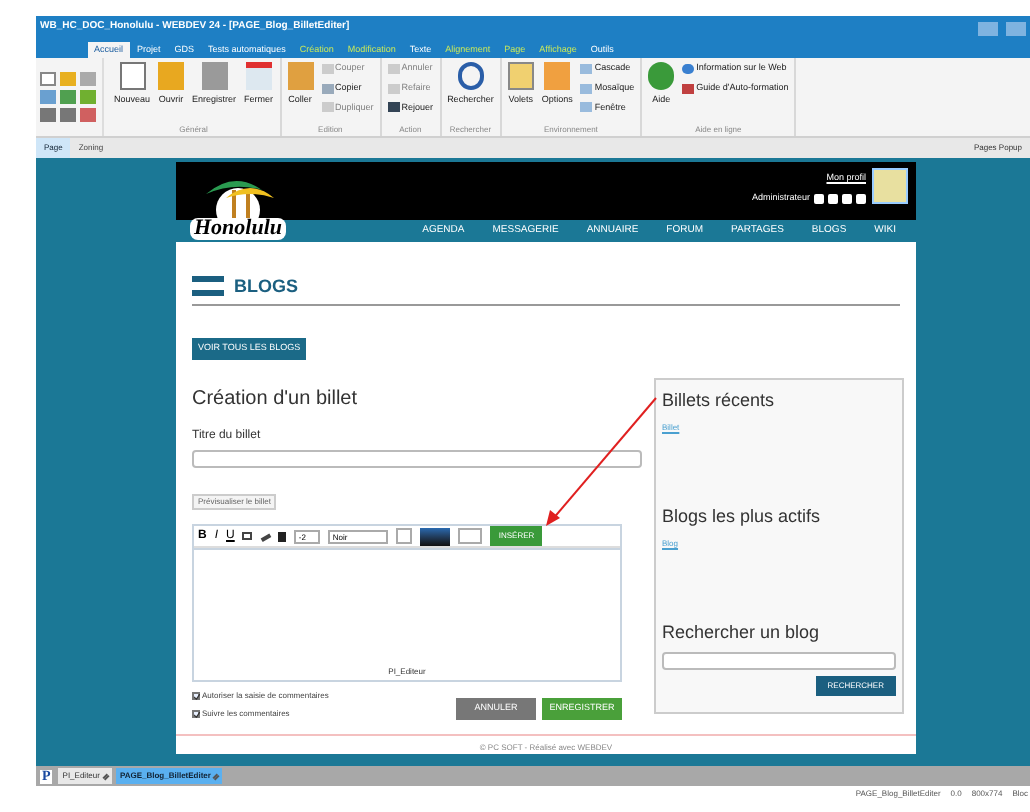 This screenshot has width=1030, height=812. Describe the element at coordinates (238, 229) in the screenshot. I see `logo-text: Honolulu` at that location.